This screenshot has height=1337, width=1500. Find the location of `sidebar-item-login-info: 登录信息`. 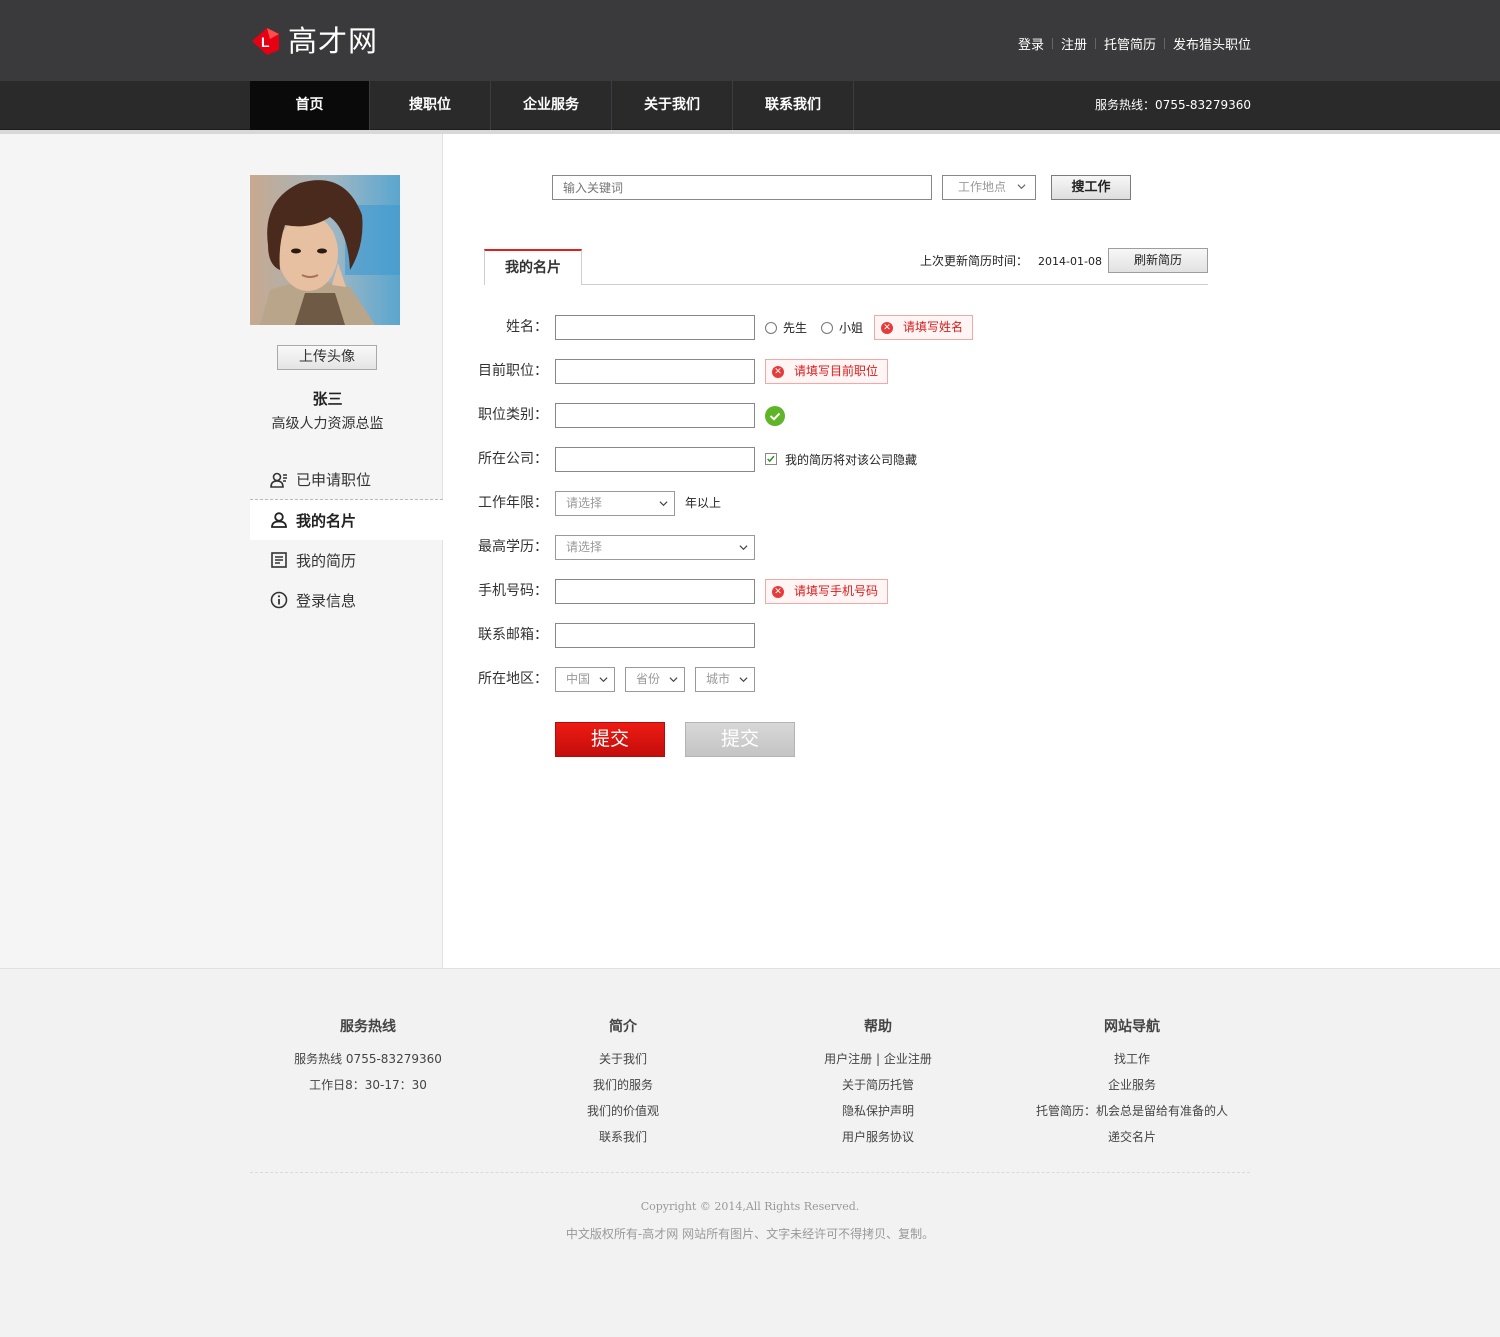

sidebar-item-login-info: 登录信息 is located at coordinates (346, 600).